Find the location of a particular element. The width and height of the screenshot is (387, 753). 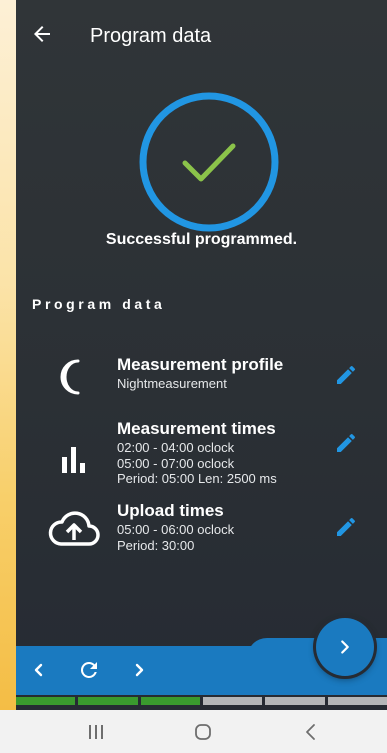

status-message: Successful programmed. is located at coordinates (201, 239).